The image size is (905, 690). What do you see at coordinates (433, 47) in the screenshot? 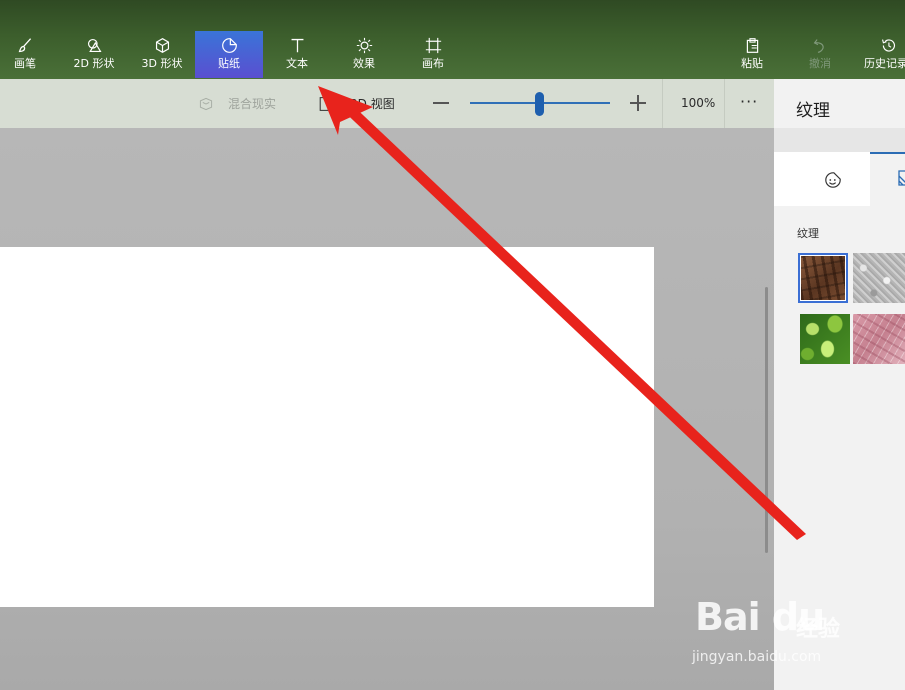
I see `canvas-crop-icon` at bounding box center [433, 47].